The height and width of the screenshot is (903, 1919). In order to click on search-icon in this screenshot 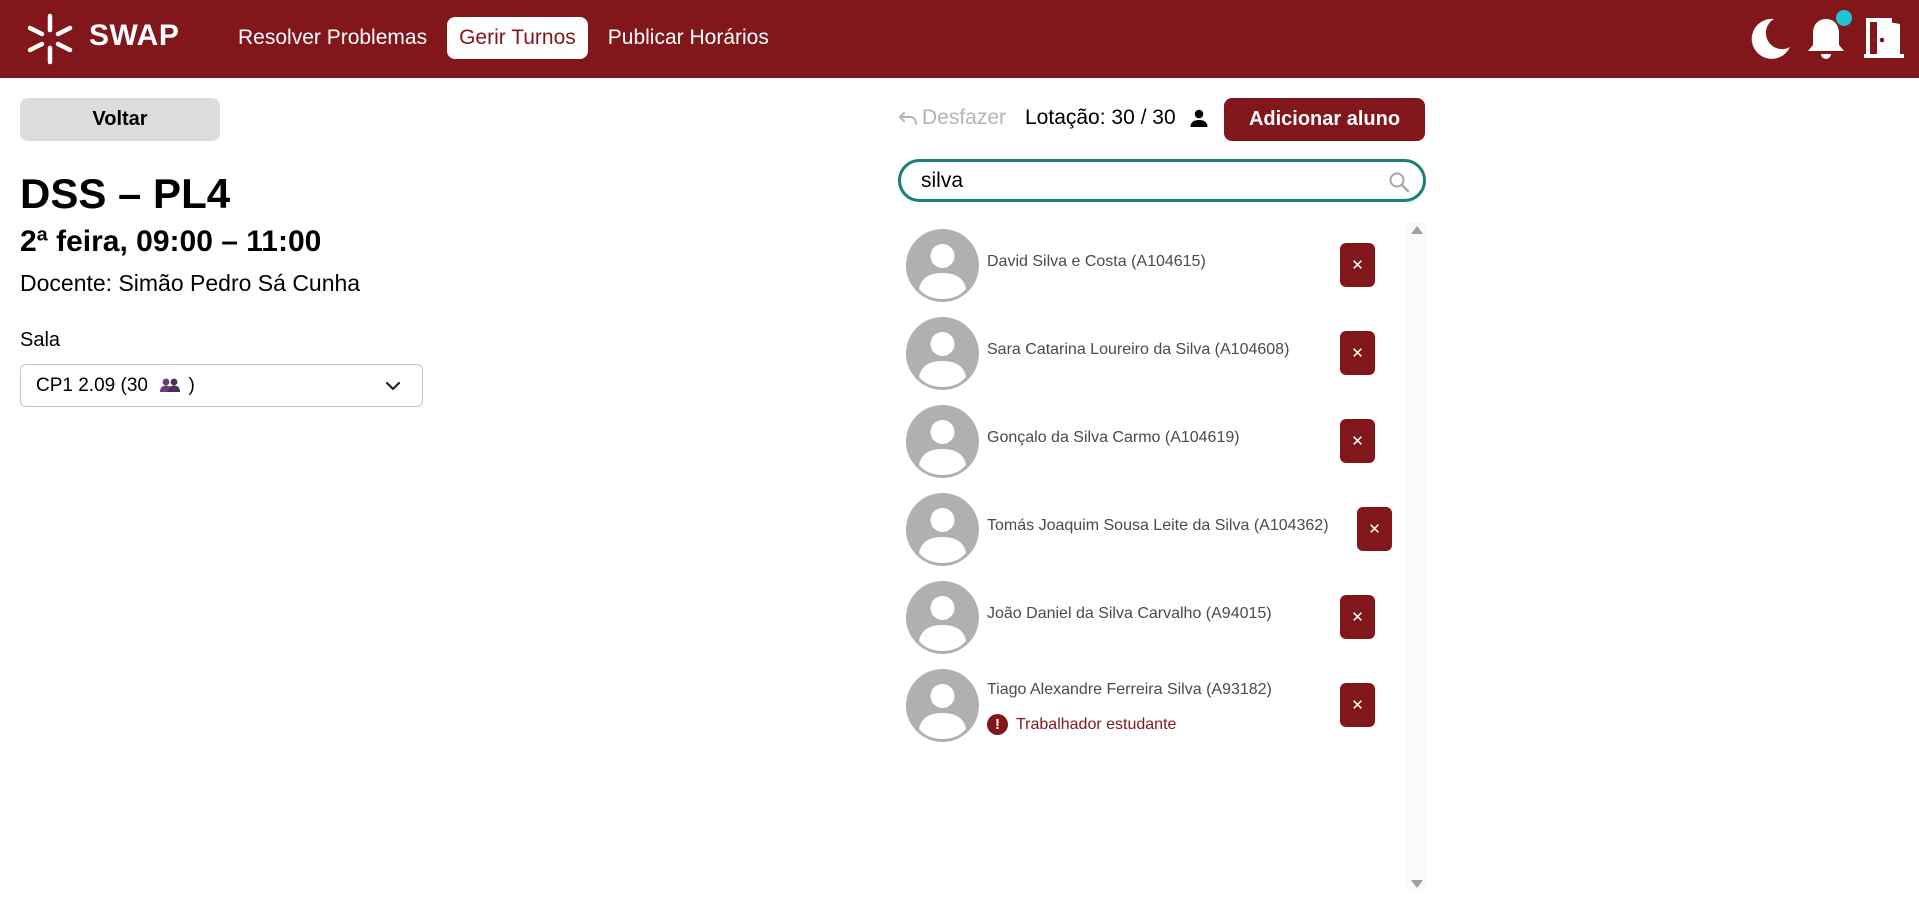, I will do `click(1399, 182)`.